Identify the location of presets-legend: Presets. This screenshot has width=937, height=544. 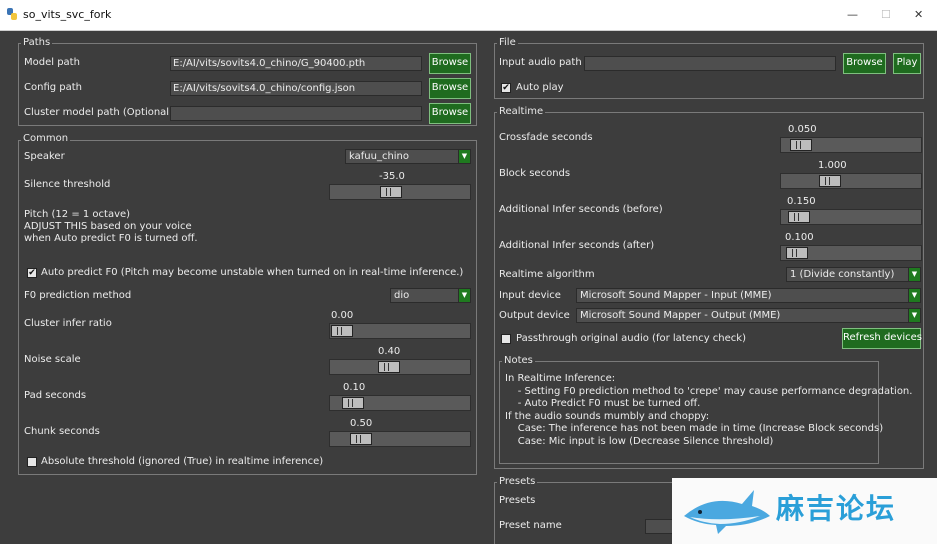
(517, 481).